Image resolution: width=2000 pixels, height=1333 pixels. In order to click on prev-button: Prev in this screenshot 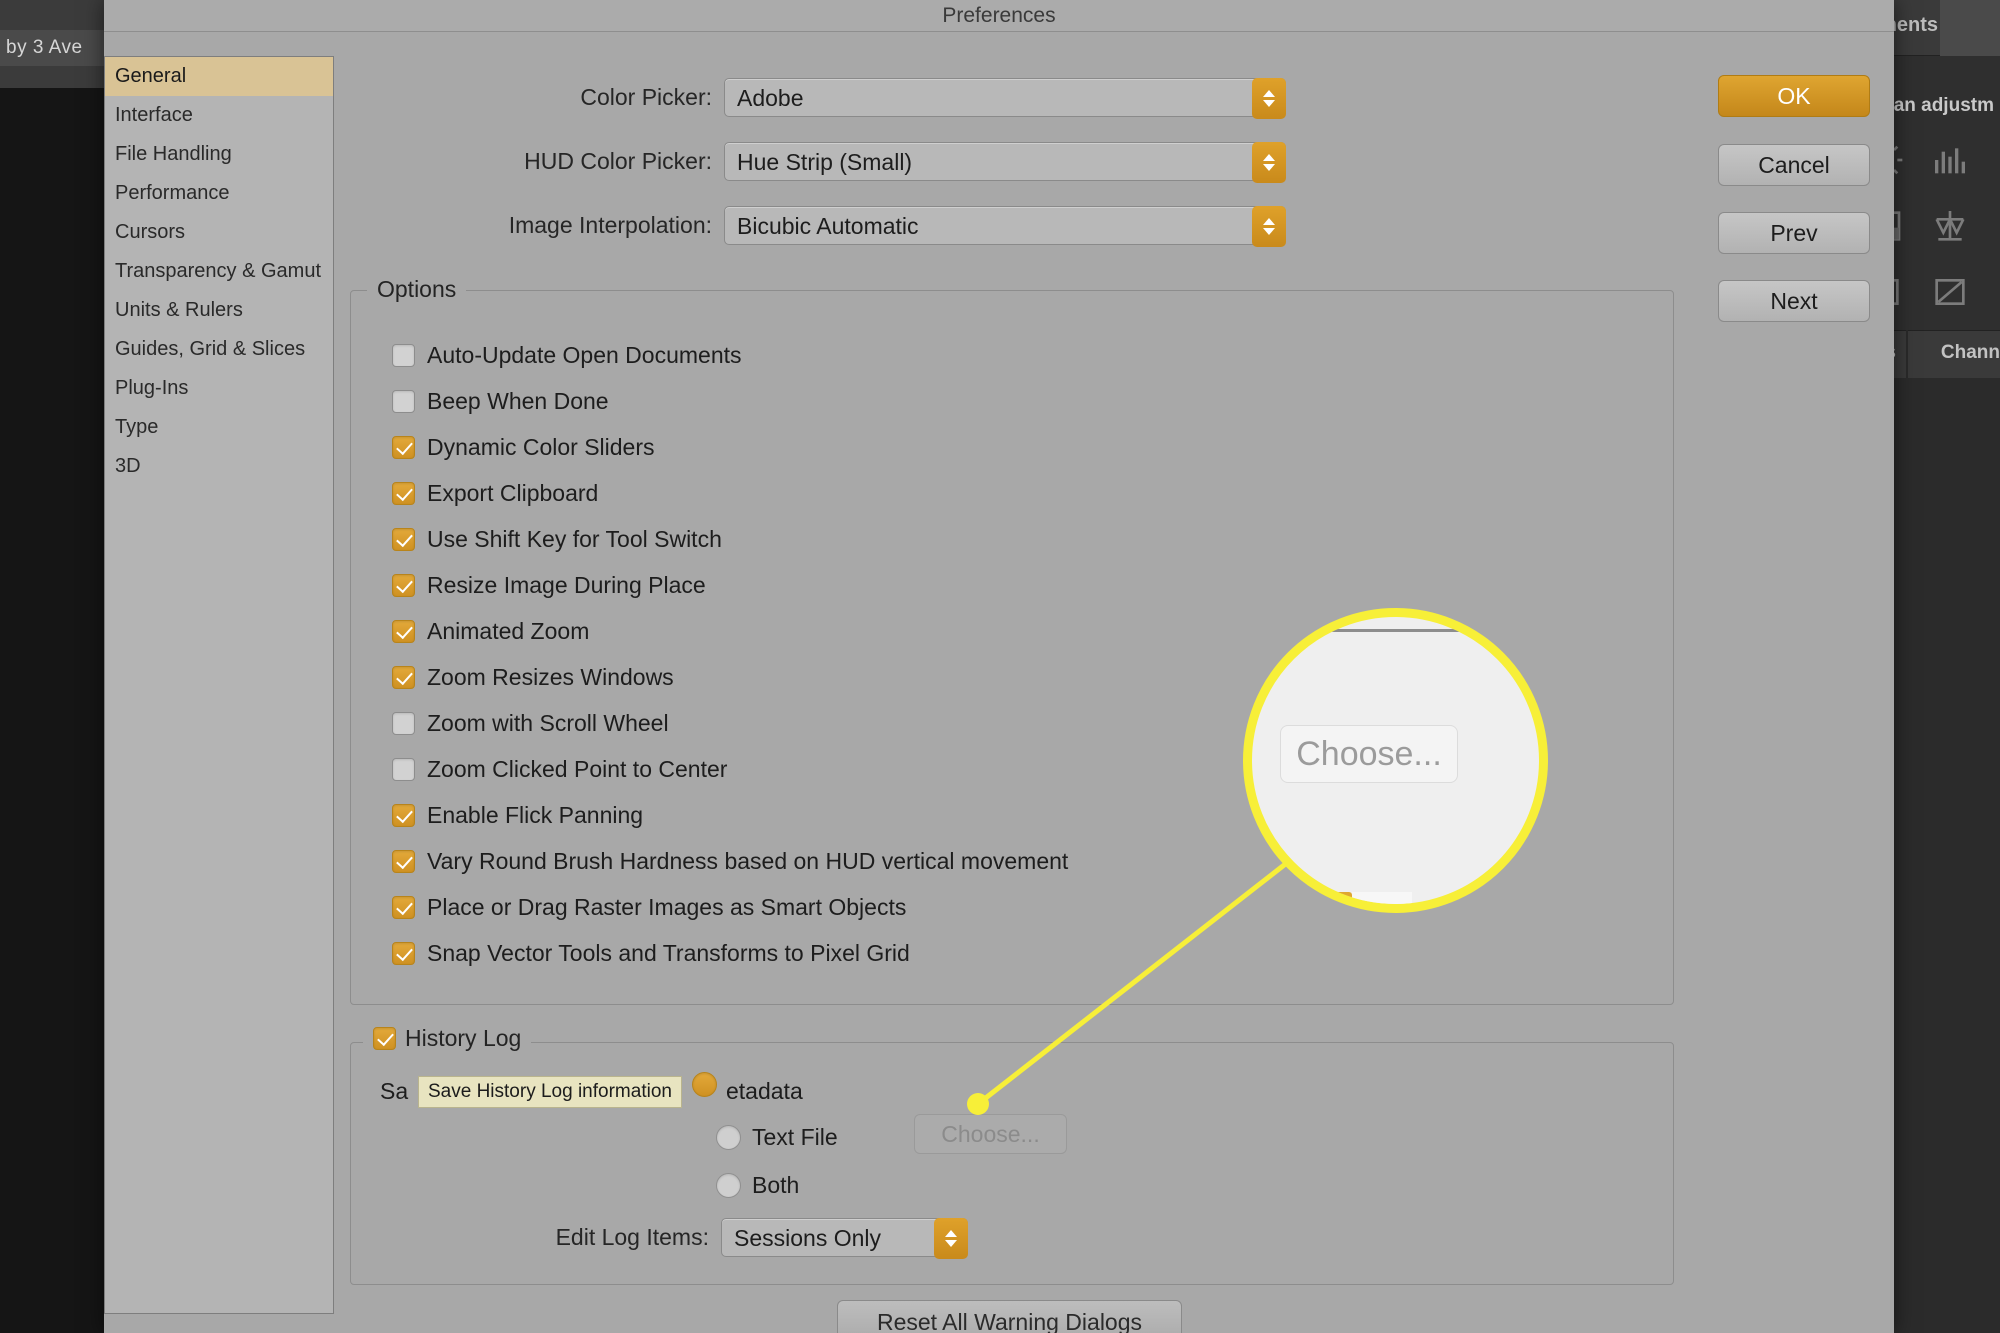, I will do `click(1794, 233)`.